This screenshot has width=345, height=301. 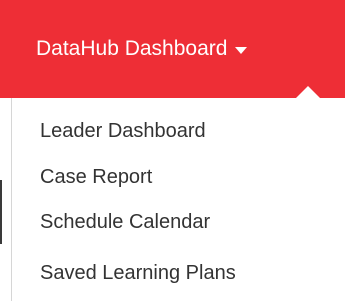 I want to click on menu-item-case-report: Case Report, so click(x=96, y=177).